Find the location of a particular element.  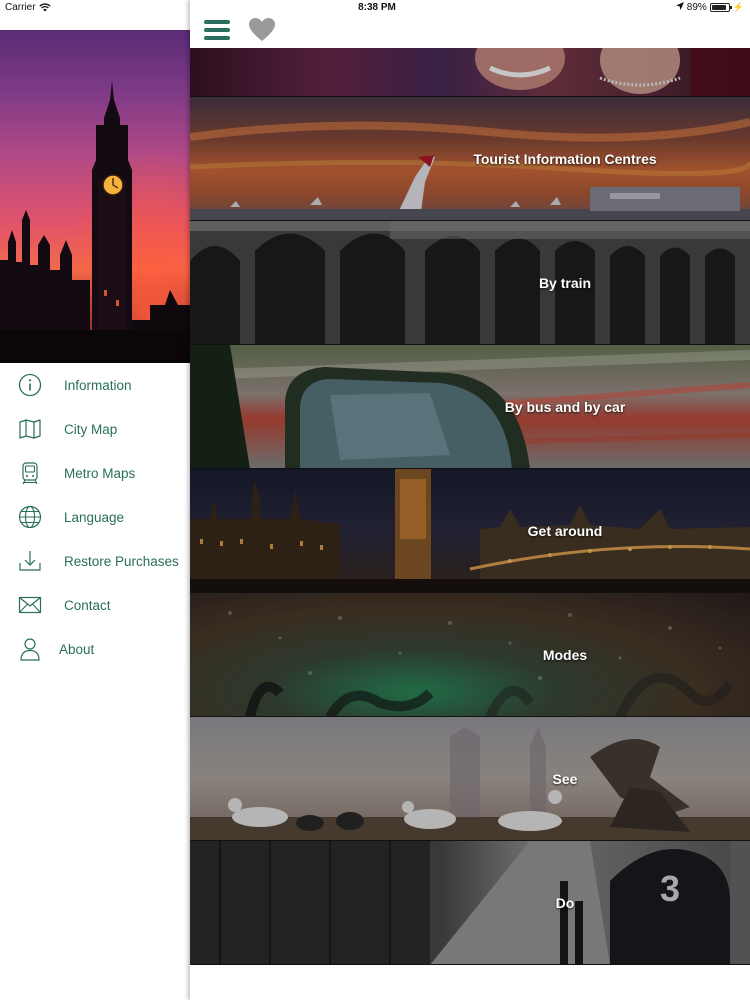

tile-label: Tourist Information Centres is located at coordinates (565, 158).